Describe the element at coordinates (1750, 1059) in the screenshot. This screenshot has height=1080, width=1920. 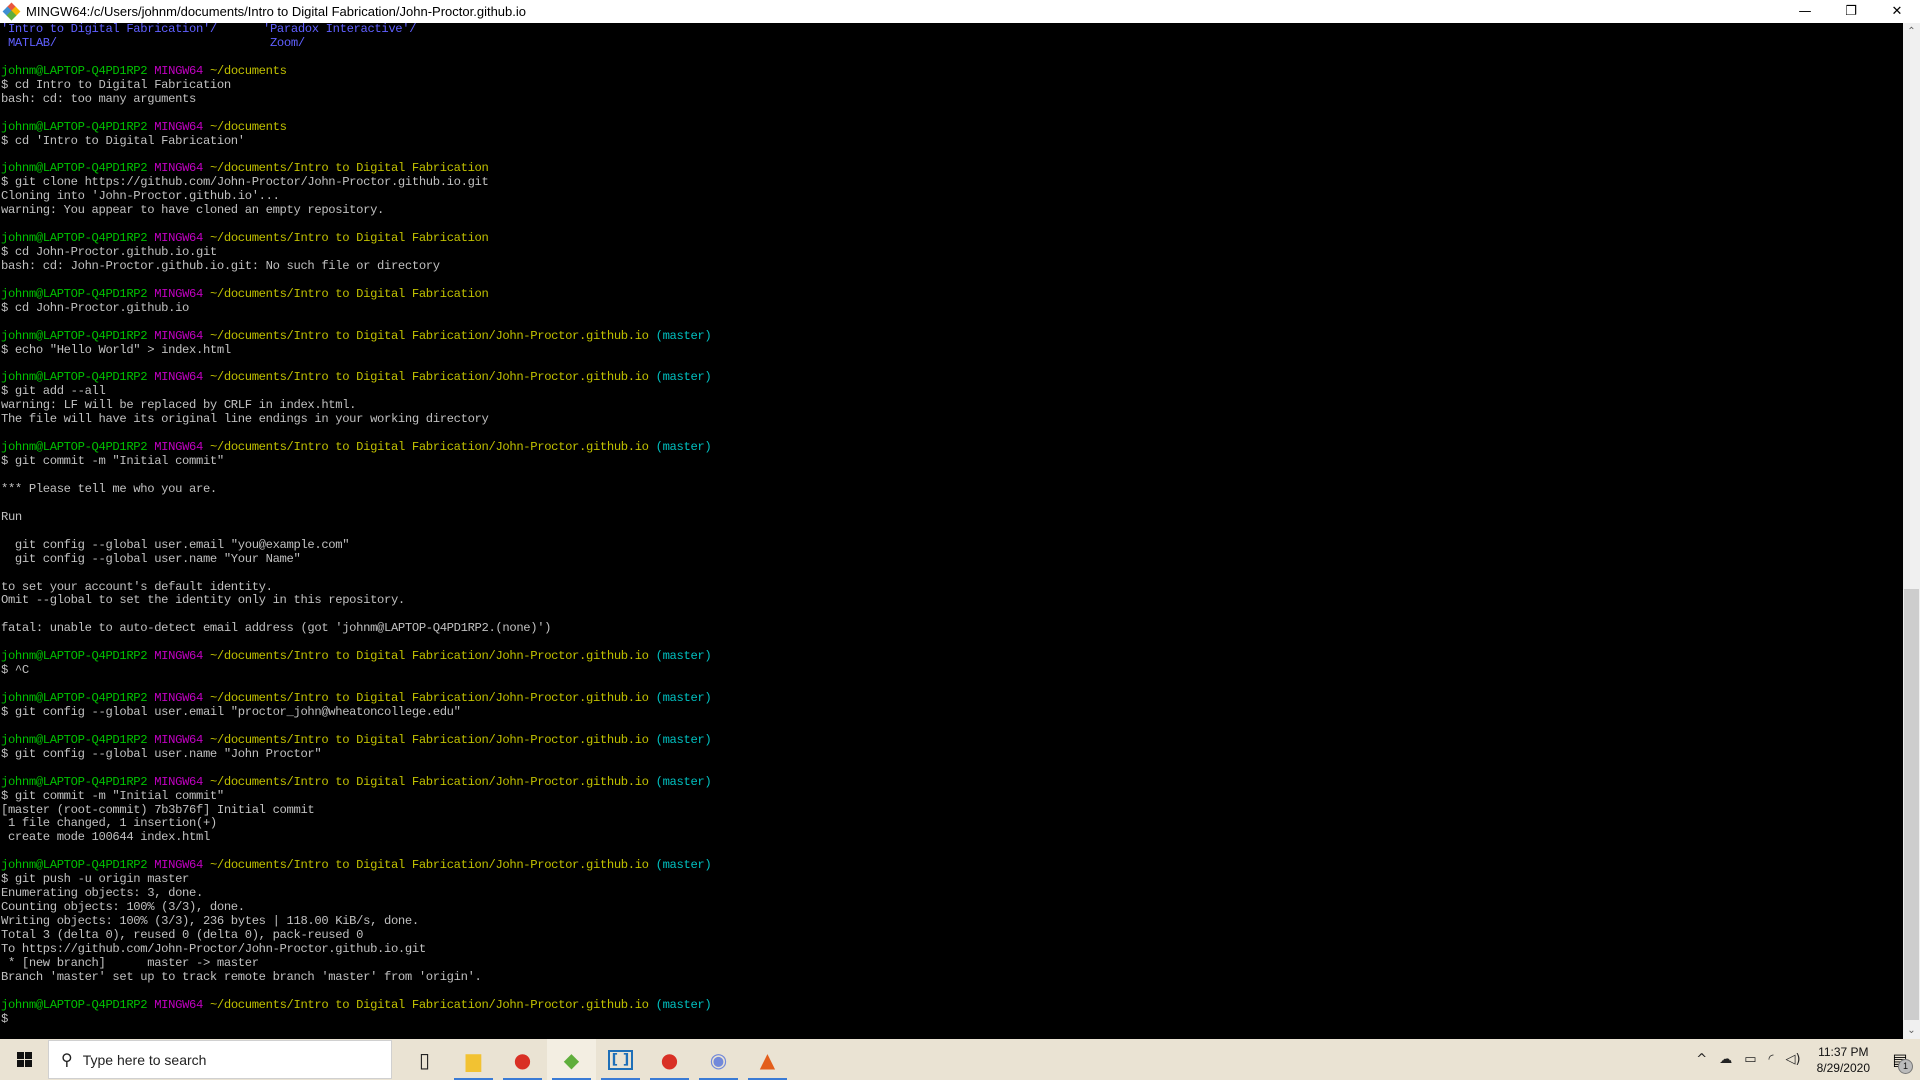
I see `battery-icon: ▭` at that location.